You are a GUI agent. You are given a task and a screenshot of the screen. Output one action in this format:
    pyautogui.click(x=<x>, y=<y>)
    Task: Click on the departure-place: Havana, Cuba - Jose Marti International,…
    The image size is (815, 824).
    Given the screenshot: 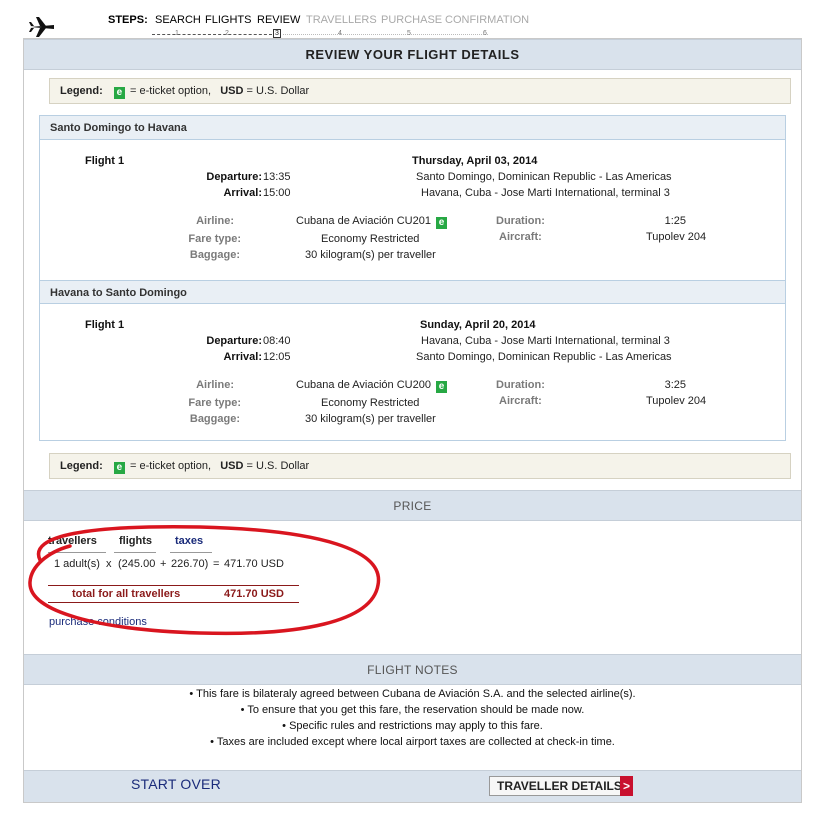 What is the action you would take?
    pyautogui.click(x=545, y=341)
    